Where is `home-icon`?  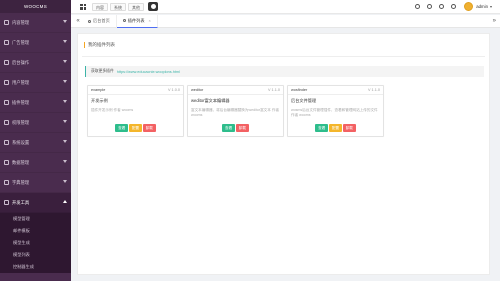 home-icon is located at coordinates (89, 21).